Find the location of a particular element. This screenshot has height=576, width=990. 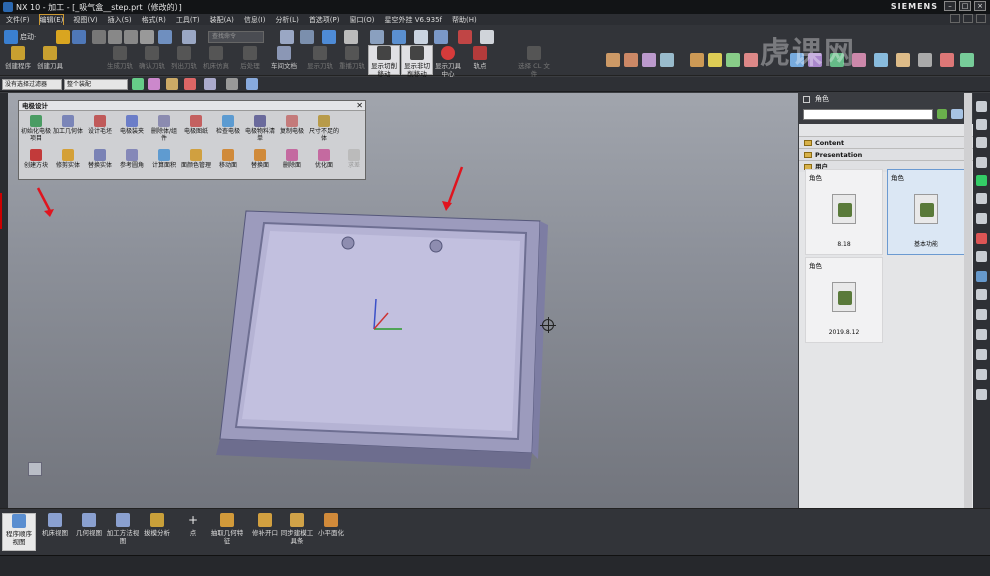

measure-icon is located at coordinates (465, 37).